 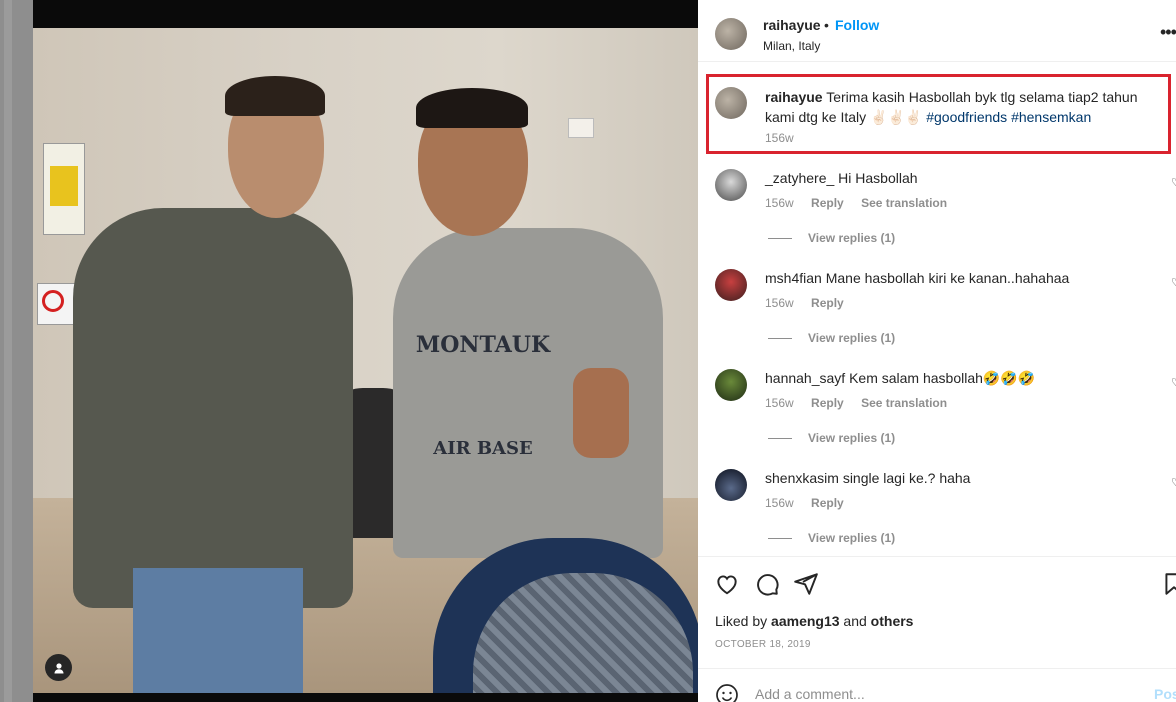 I want to click on scrollbar, so click(x=16, y=351).